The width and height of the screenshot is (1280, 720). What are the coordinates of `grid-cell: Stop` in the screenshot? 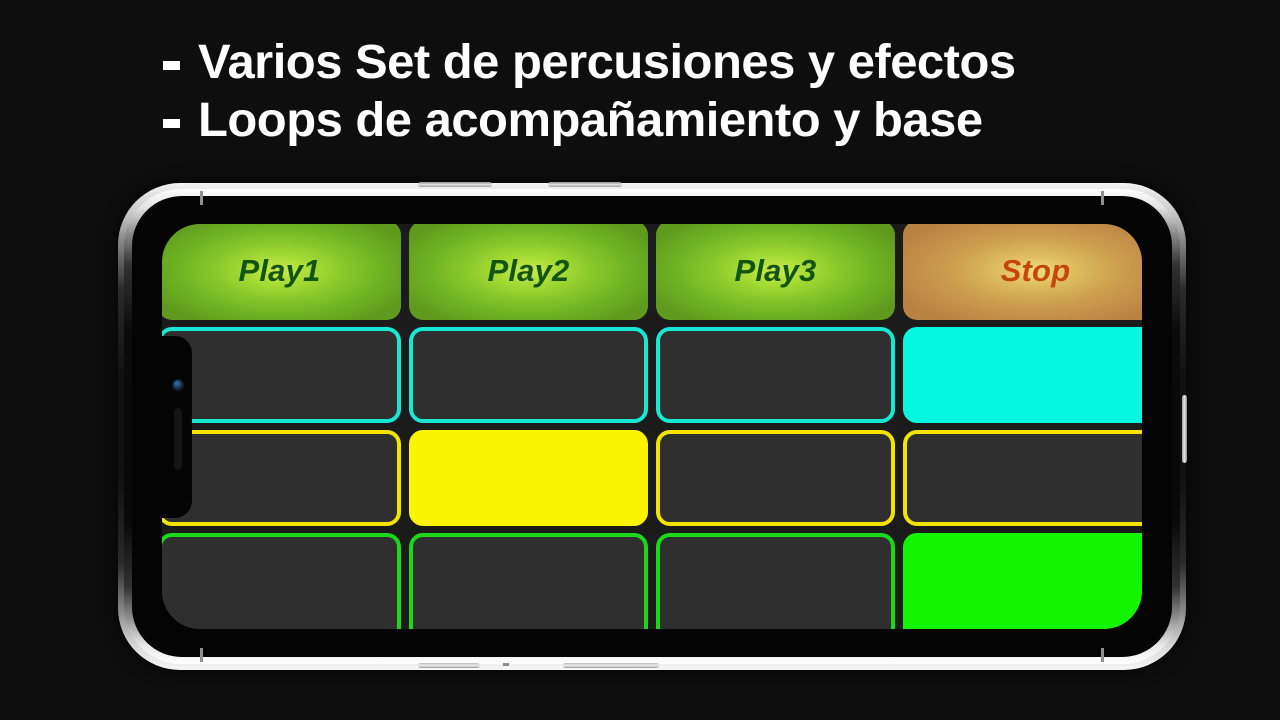 It's located at (1022, 272).